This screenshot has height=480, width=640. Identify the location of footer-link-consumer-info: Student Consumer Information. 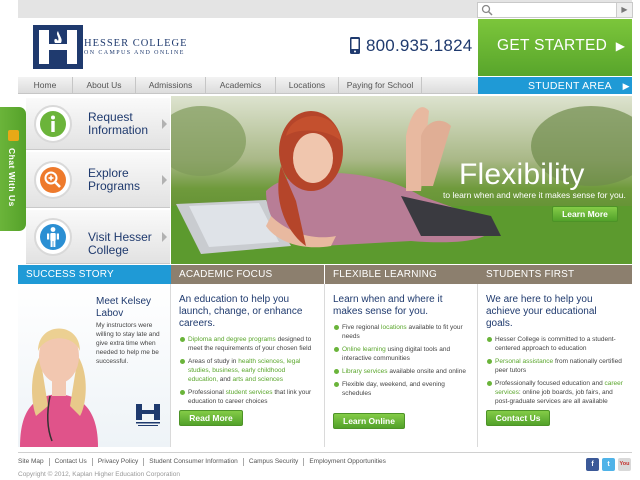
(194, 462).